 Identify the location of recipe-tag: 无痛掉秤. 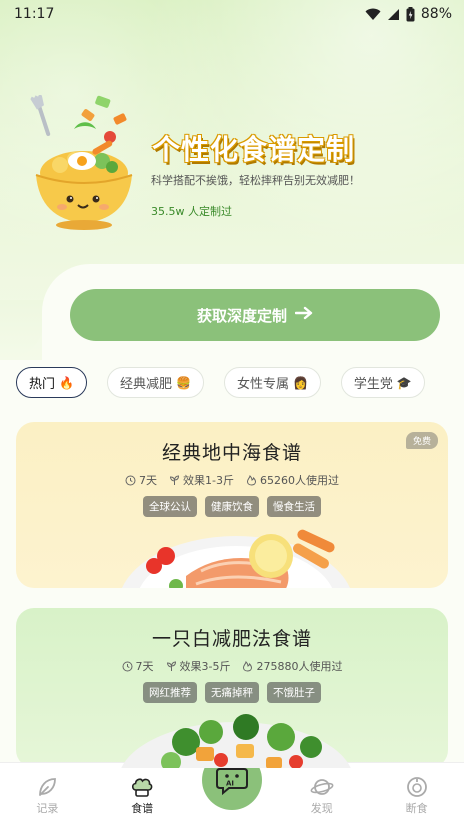
(232, 692).